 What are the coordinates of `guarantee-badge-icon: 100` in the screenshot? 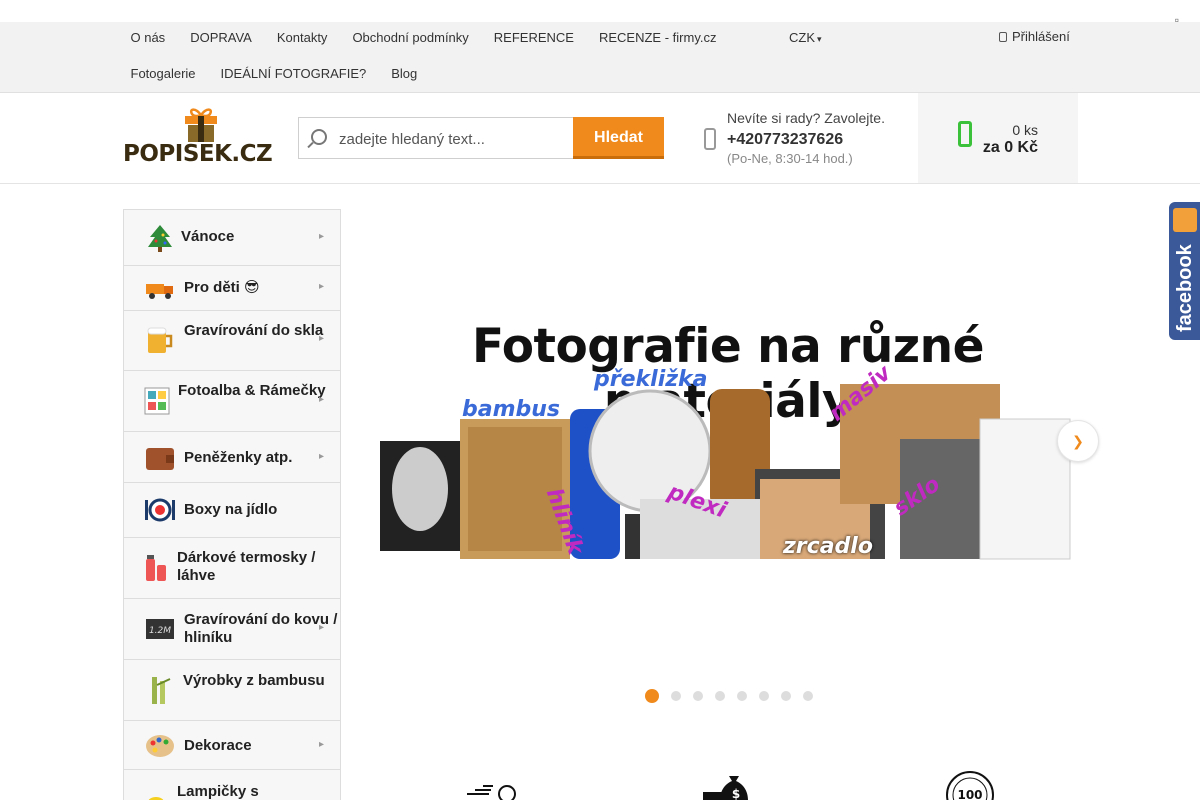 It's located at (970, 785).